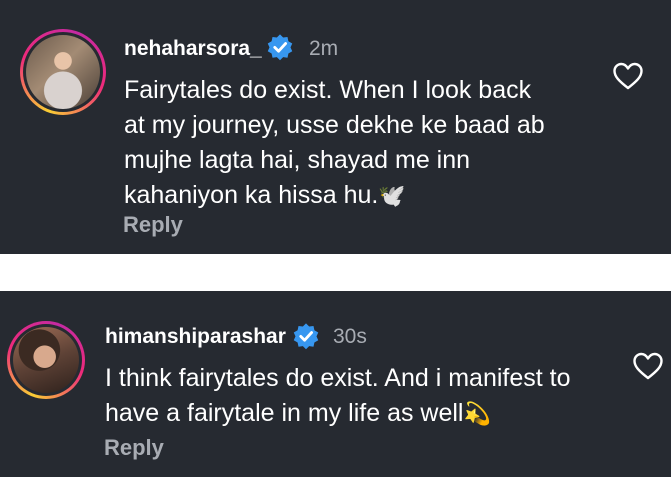 Image resolution: width=671 pixels, height=477 pixels. I want to click on dove-emoji: 🕊️, so click(392, 195).